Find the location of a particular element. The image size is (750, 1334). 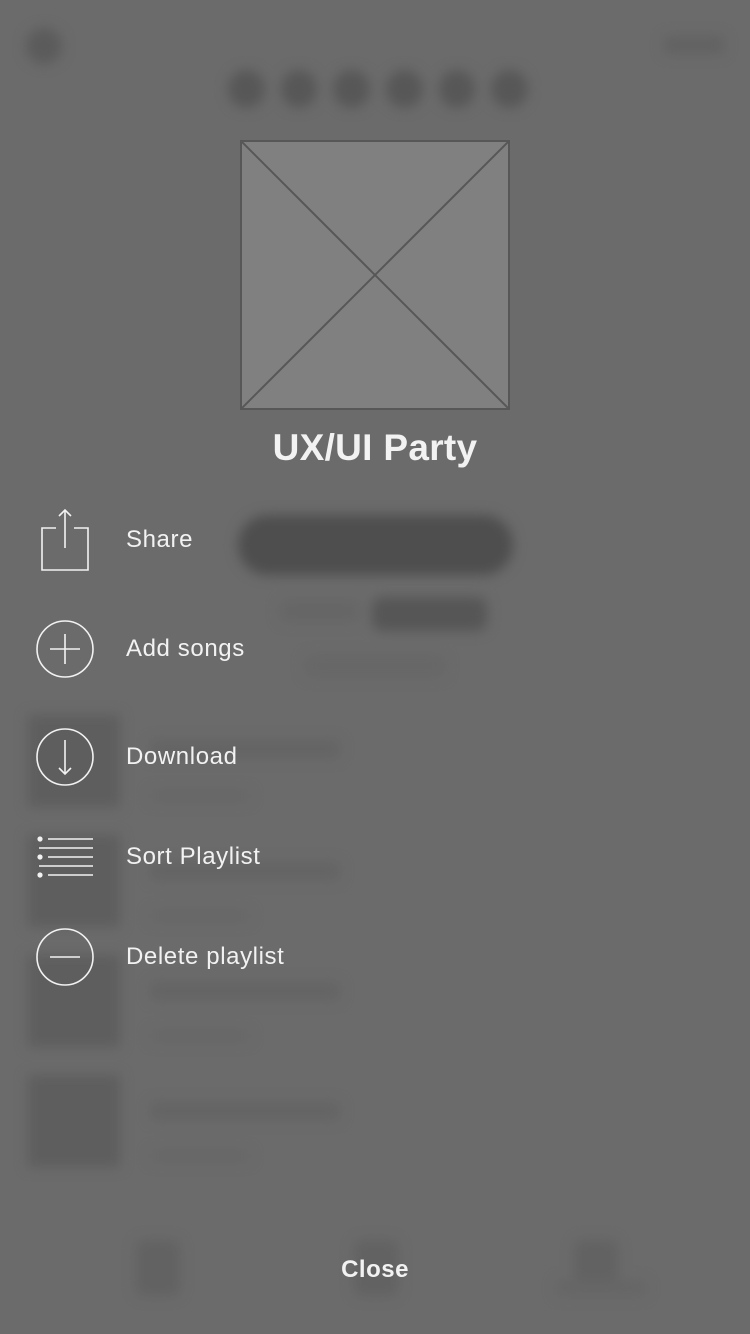

song-title-background is located at coordinates (245, 1111).